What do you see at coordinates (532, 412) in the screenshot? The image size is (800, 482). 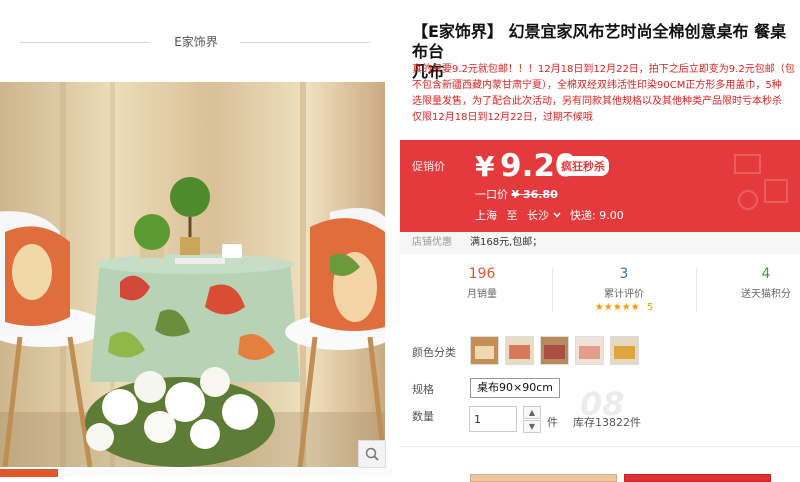 I see `quantity-increment-button: ▲` at bounding box center [532, 412].